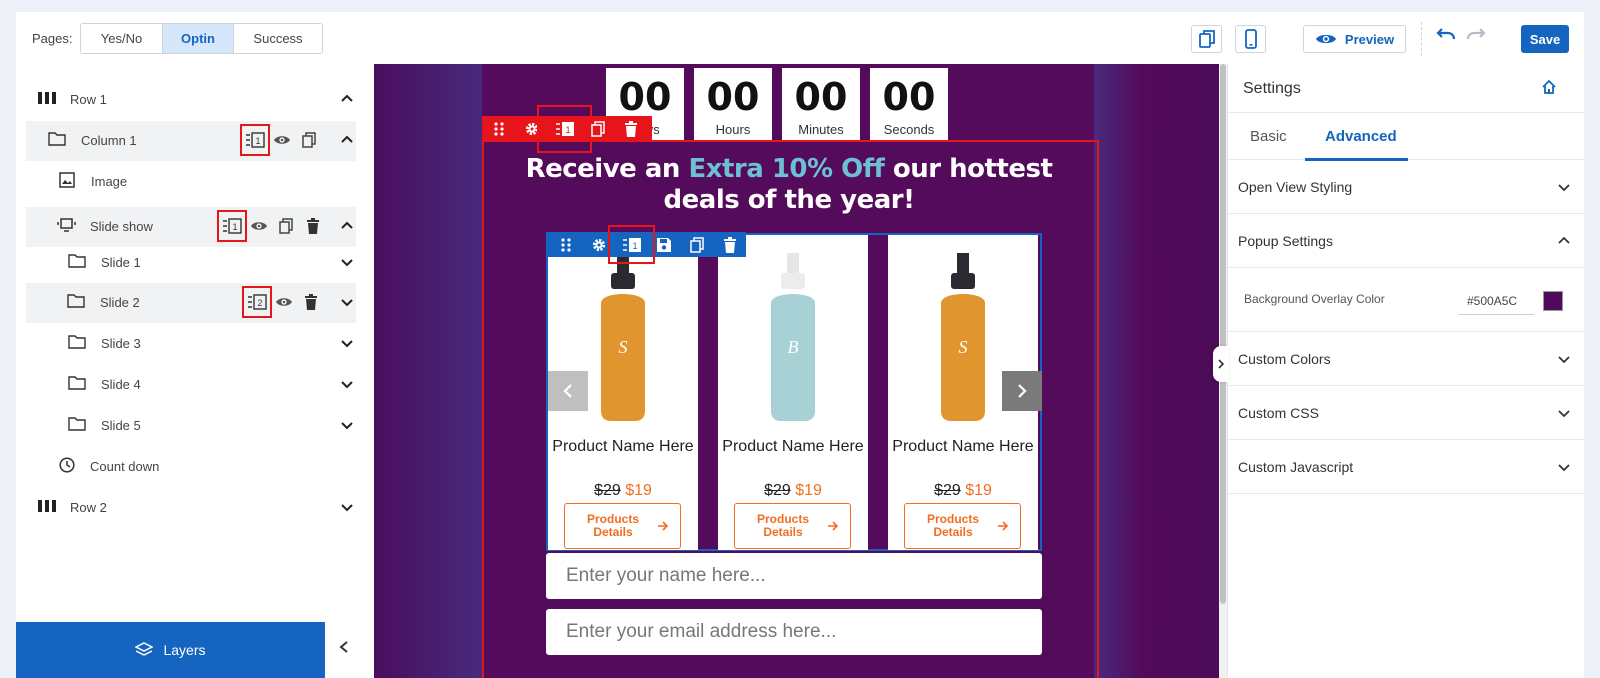 The image size is (1600, 678). Describe the element at coordinates (191, 263) in the screenshot. I see `layer-slide-1: Slide 1` at that location.